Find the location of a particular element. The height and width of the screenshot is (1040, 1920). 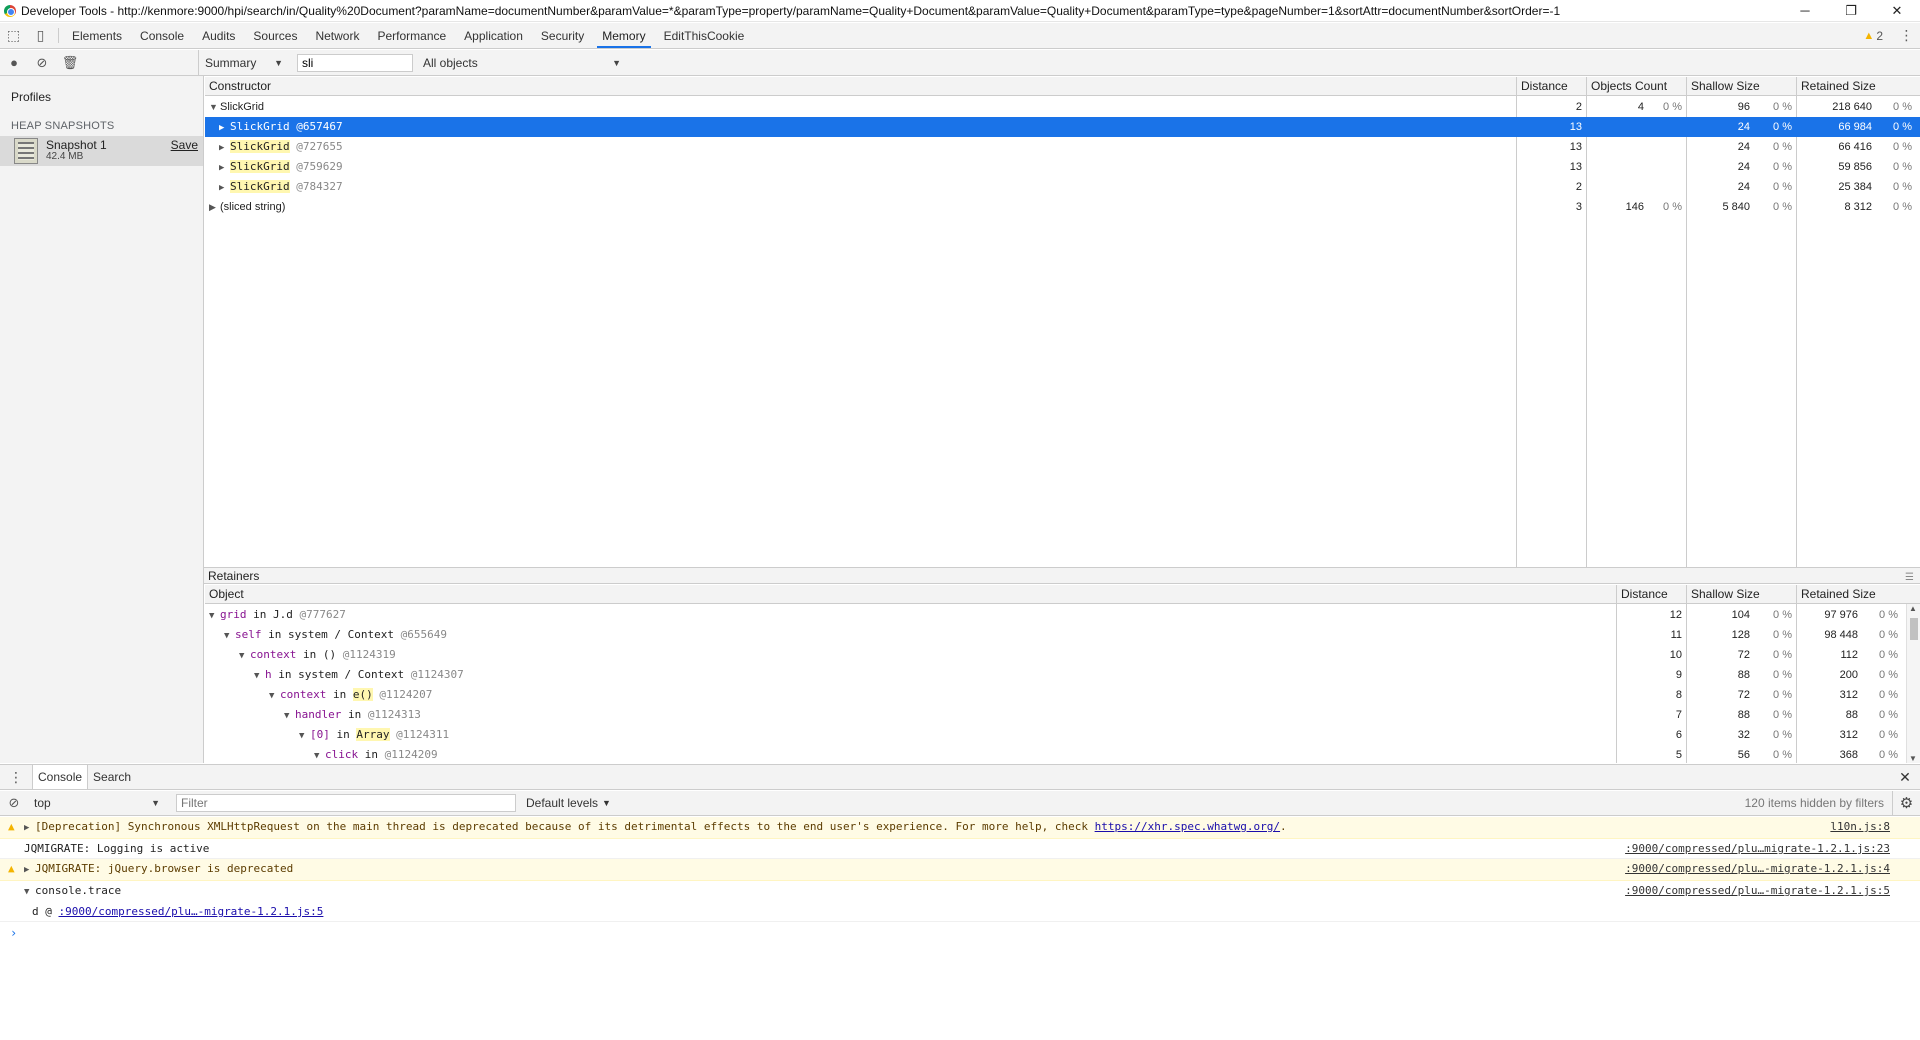

chevron-down-icon: ▼ is located at coordinates (278, 62).